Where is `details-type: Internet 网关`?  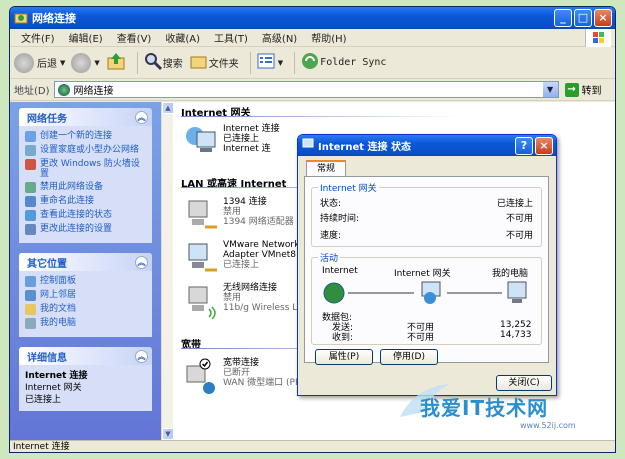 details-type: Internet 网关 is located at coordinates (53, 388).